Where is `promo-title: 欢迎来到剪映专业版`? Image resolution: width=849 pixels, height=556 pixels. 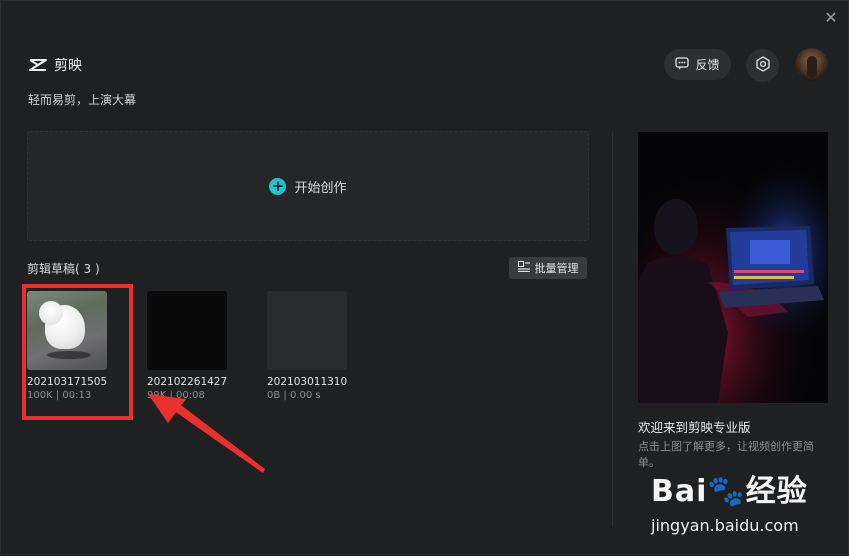 promo-title: 欢迎来到剪映专业版 is located at coordinates (694, 427).